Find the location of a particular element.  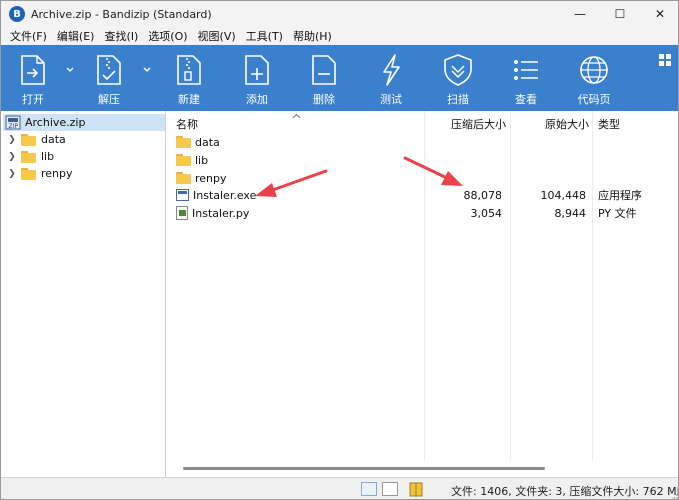

file-type: PY 文件 is located at coordinates (617, 213).